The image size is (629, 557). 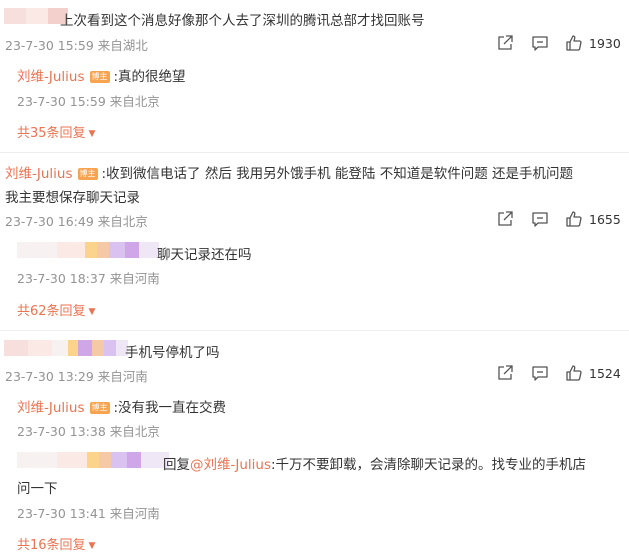 What do you see at coordinates (76, 376) in the screenshot?
I see `comment-timestamp: 23-7-30 13:29 来自河南` at bounding box center [76, 376].